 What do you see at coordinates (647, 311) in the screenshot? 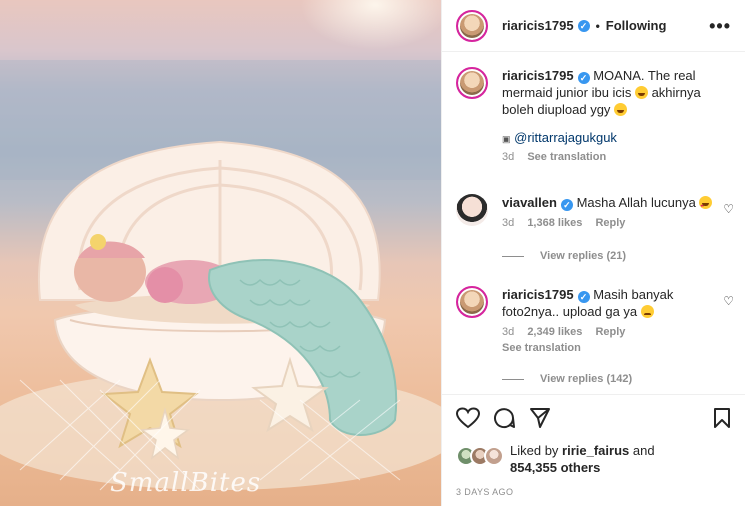
I see `worried-emoji-icon` at bounding box center [647, 311].